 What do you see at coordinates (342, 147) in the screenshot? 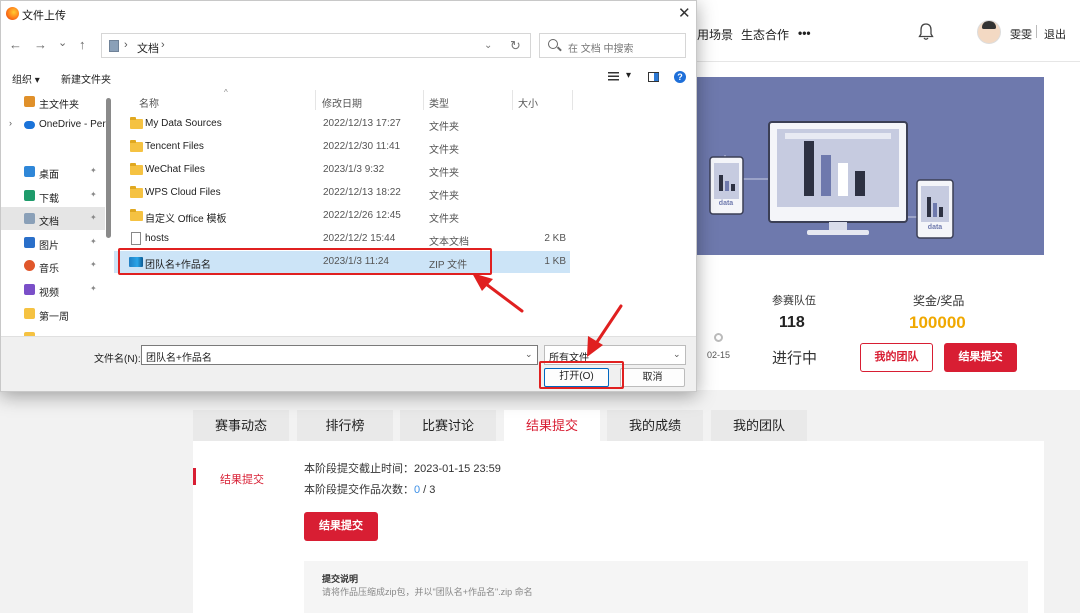
I see `file-row: Tencent Files 2022/12/30 11:41 文件夹` at bounding box center [342, 147].